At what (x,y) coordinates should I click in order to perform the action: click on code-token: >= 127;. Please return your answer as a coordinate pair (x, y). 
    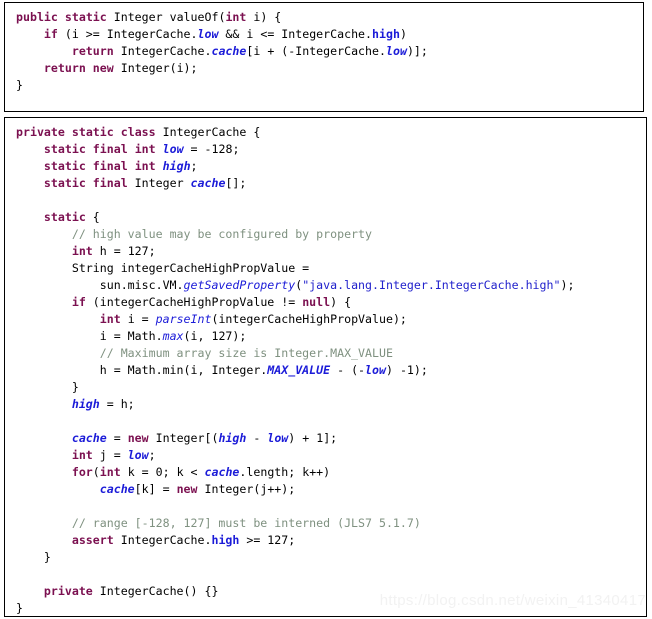
    Looking at the image, I should click on (267, 540).